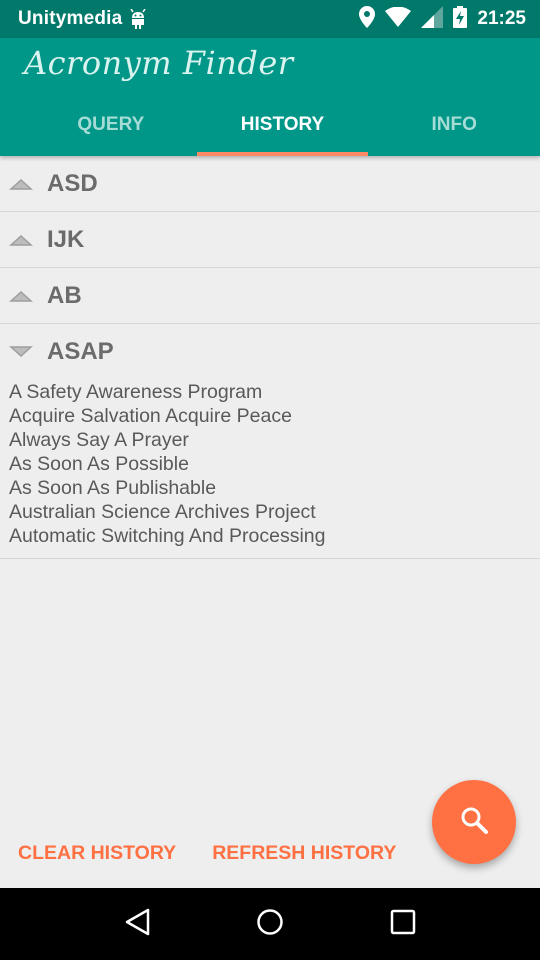 The width and height of the screenshot is (540, 960). Describe the element at coordinates (64, 295) in the screenshot. I see `history-group-label: AB` at that location.